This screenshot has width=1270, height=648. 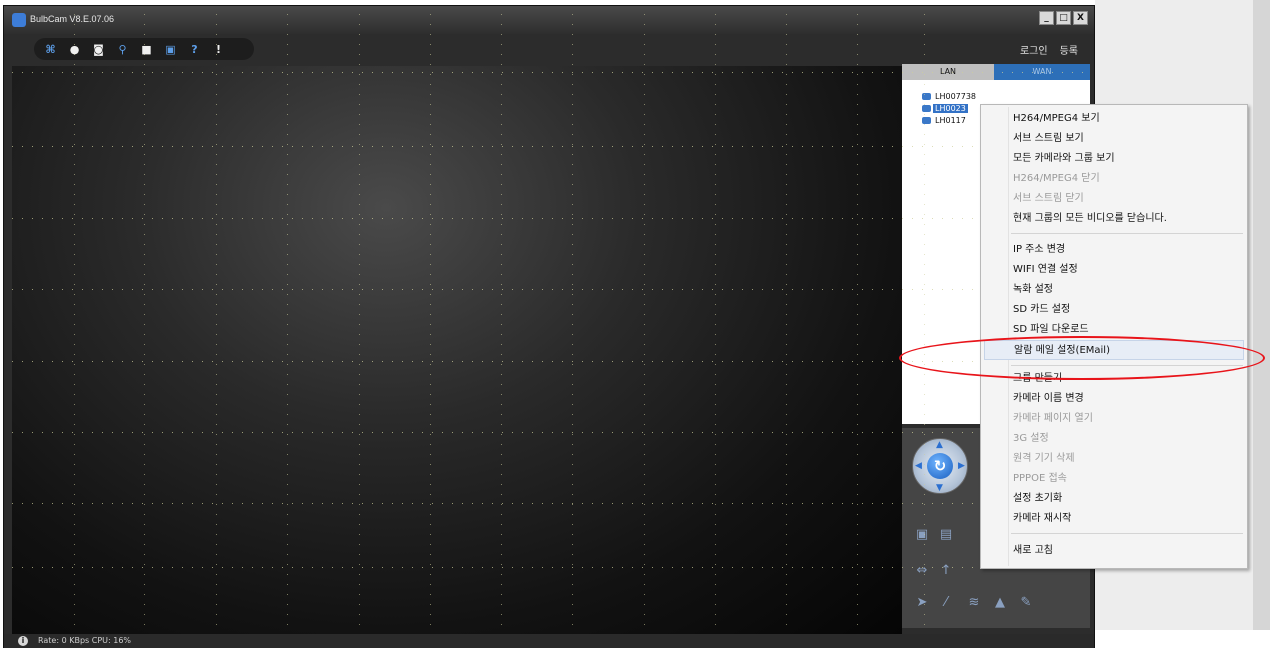 I want to click on arrow-right-icon: ▶, so click(x=961, y=466).